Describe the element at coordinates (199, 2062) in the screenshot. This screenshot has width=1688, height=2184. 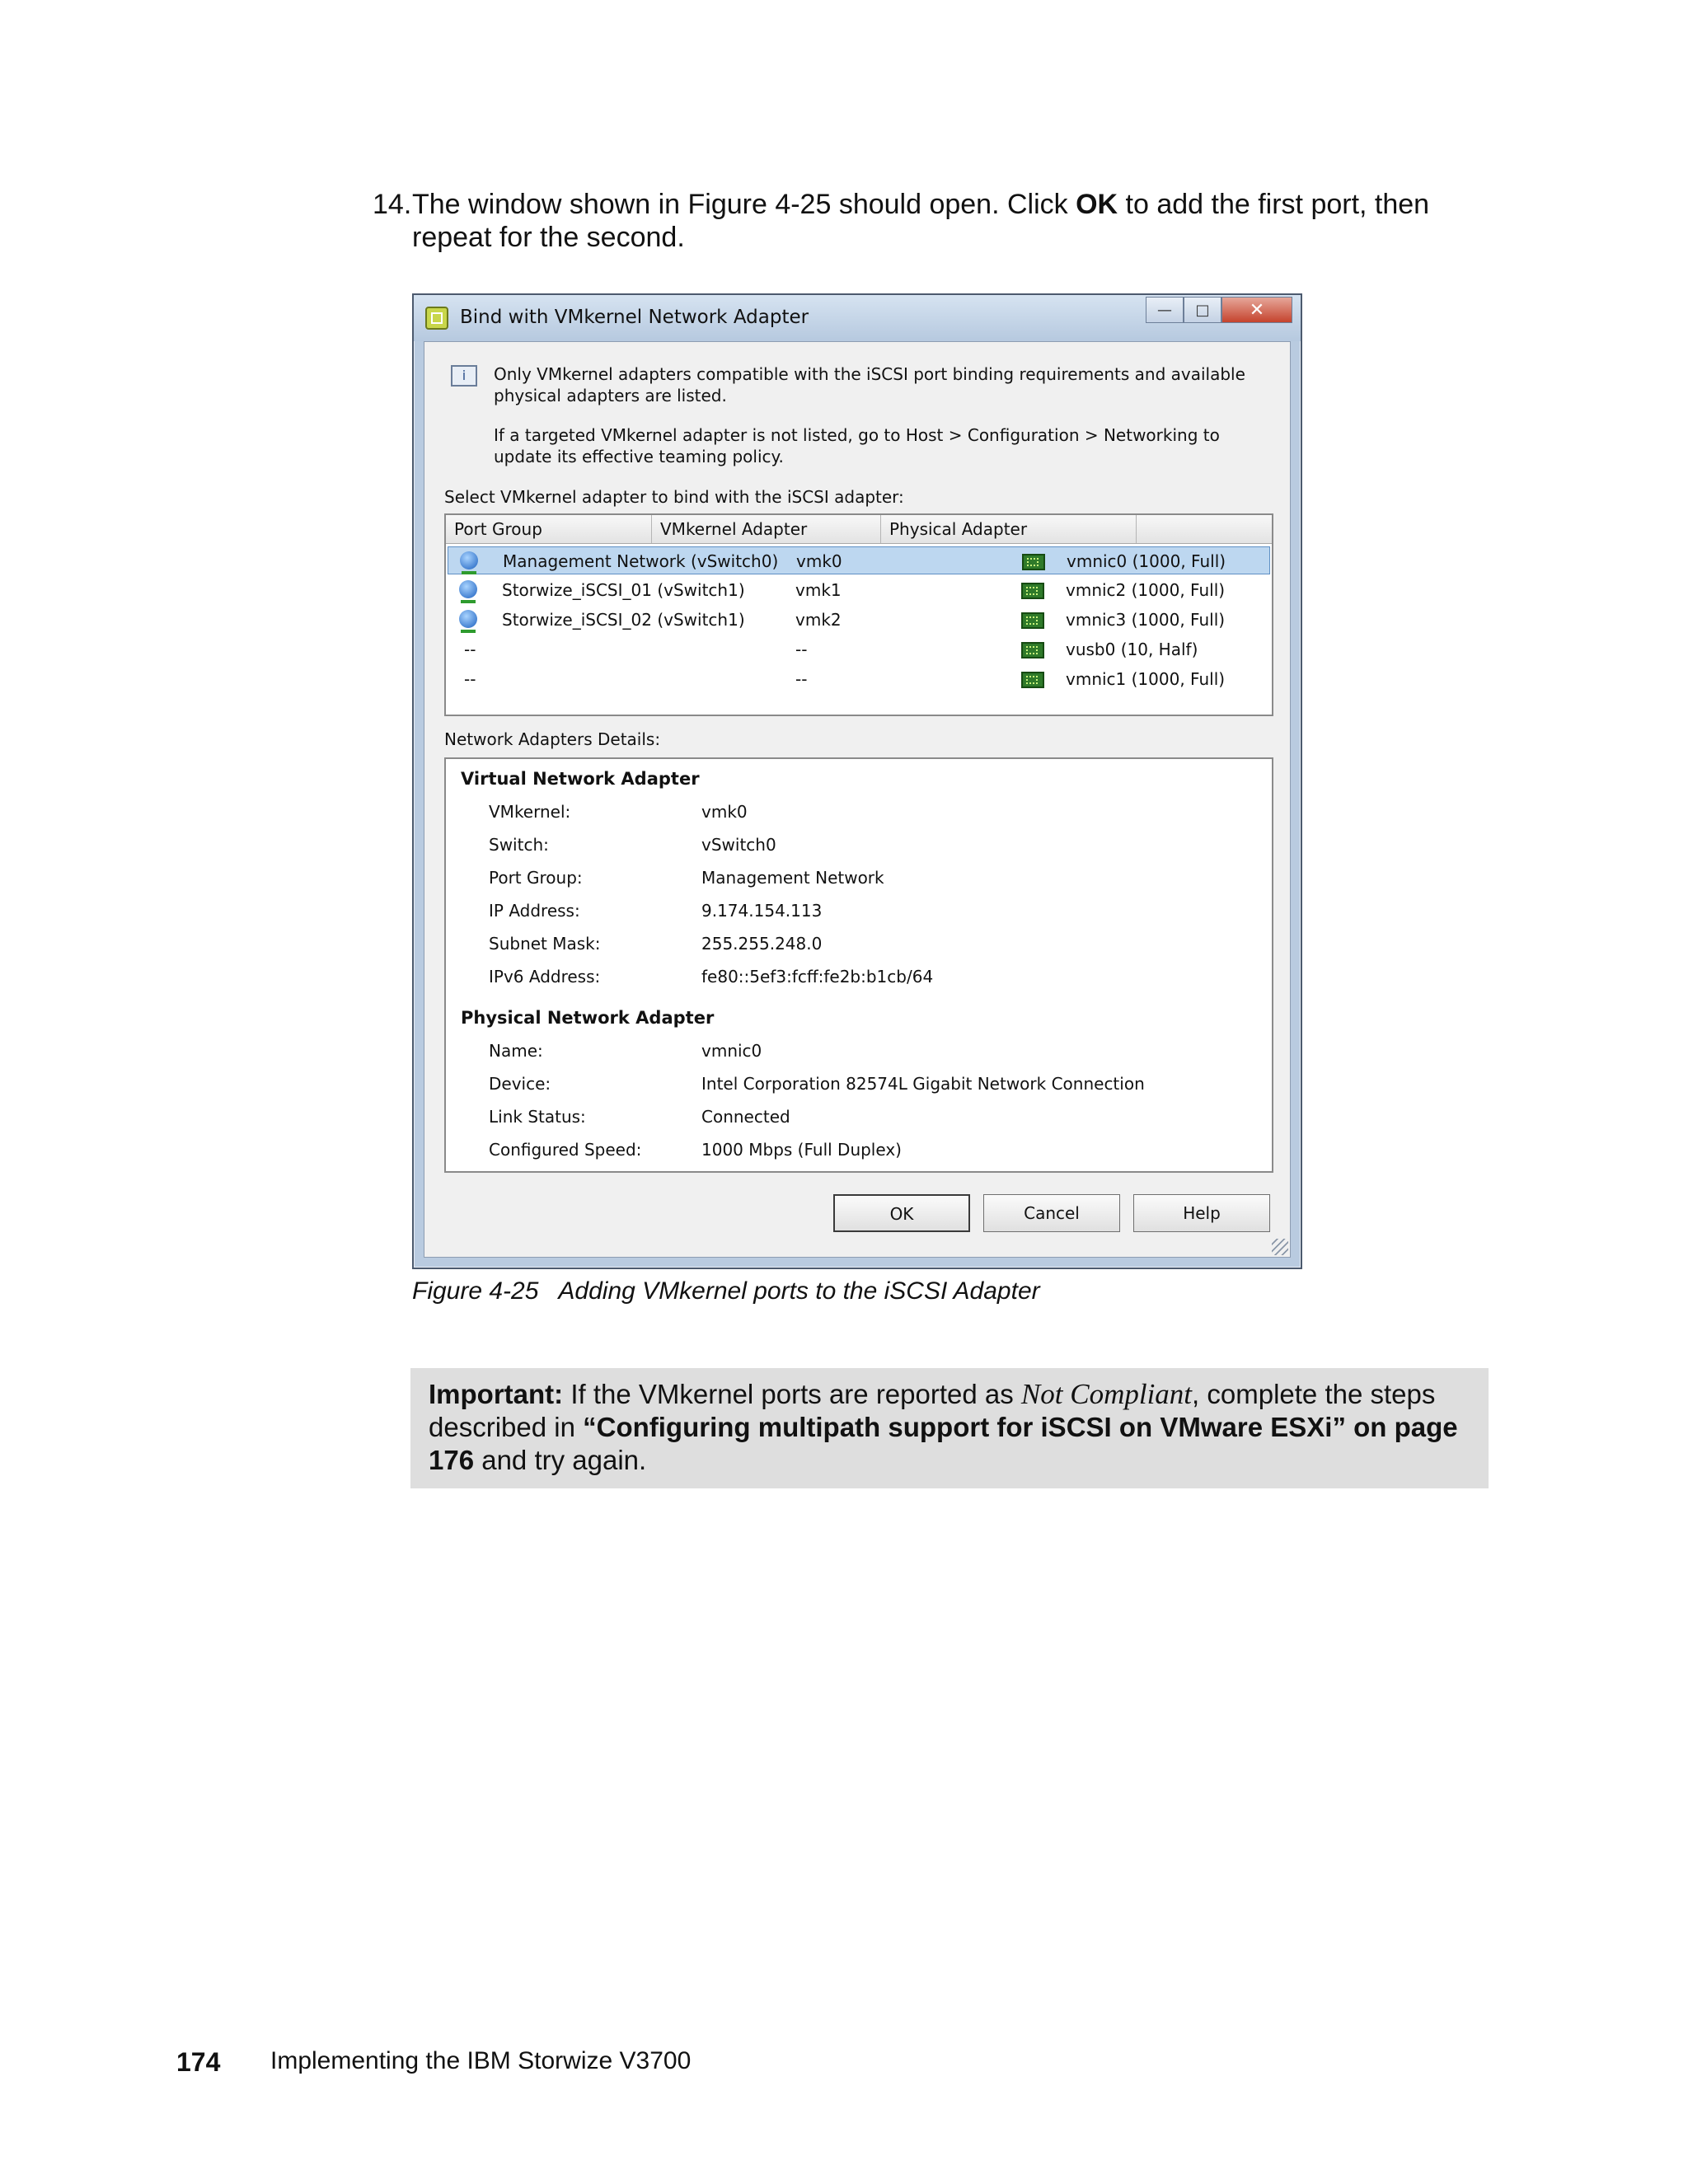
I see `page-number: 174` at that location.